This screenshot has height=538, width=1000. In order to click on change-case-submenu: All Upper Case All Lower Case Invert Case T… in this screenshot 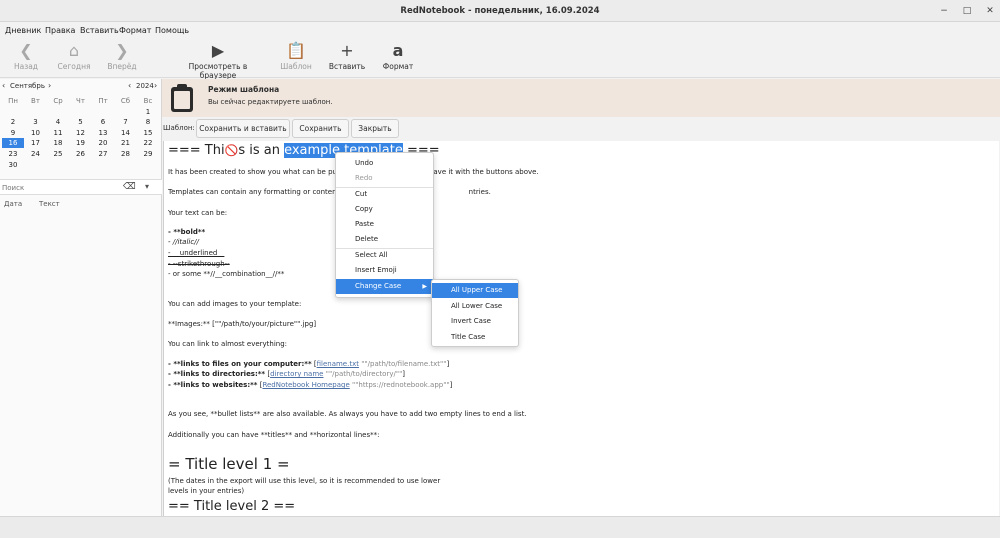, I will do `click(475, 313)`.